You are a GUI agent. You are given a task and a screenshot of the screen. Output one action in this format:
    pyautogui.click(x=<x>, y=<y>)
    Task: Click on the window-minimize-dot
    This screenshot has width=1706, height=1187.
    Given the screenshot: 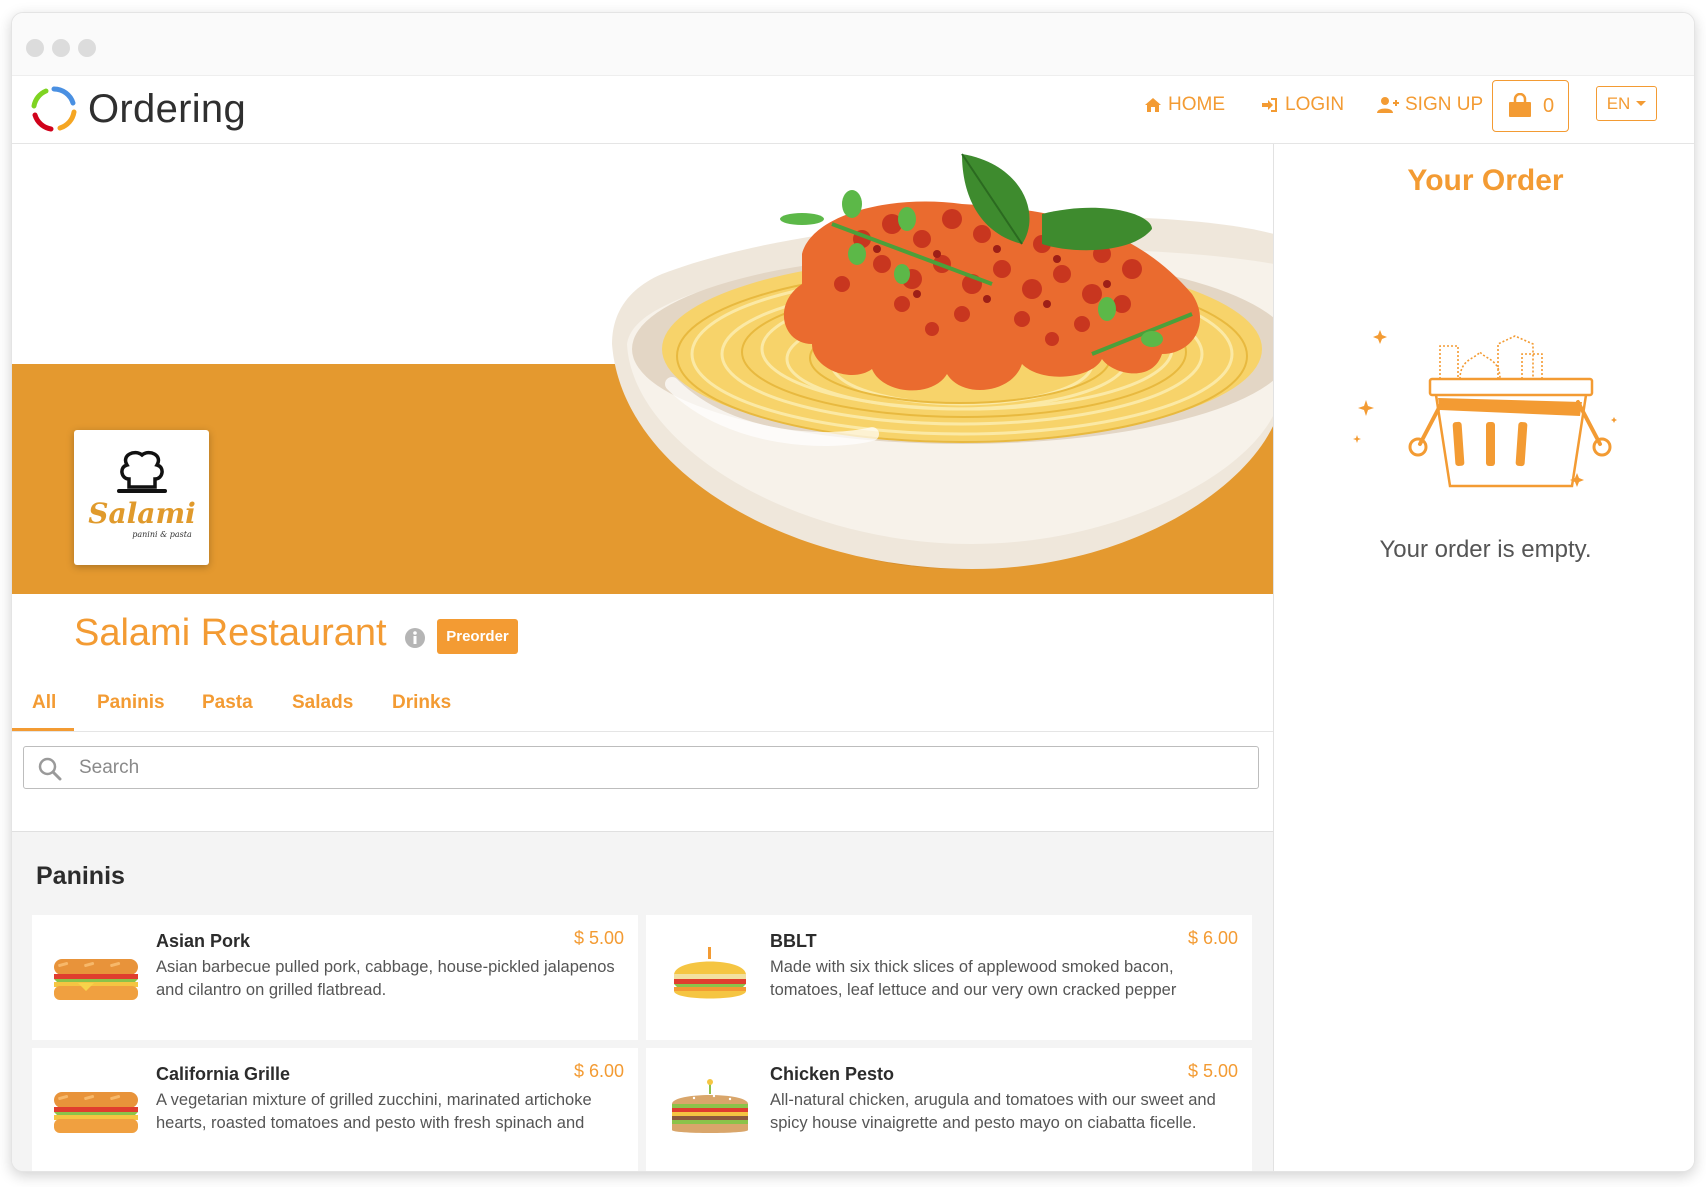 What is the action you would take?
    pyautogui.click(x=61, y=48)
    